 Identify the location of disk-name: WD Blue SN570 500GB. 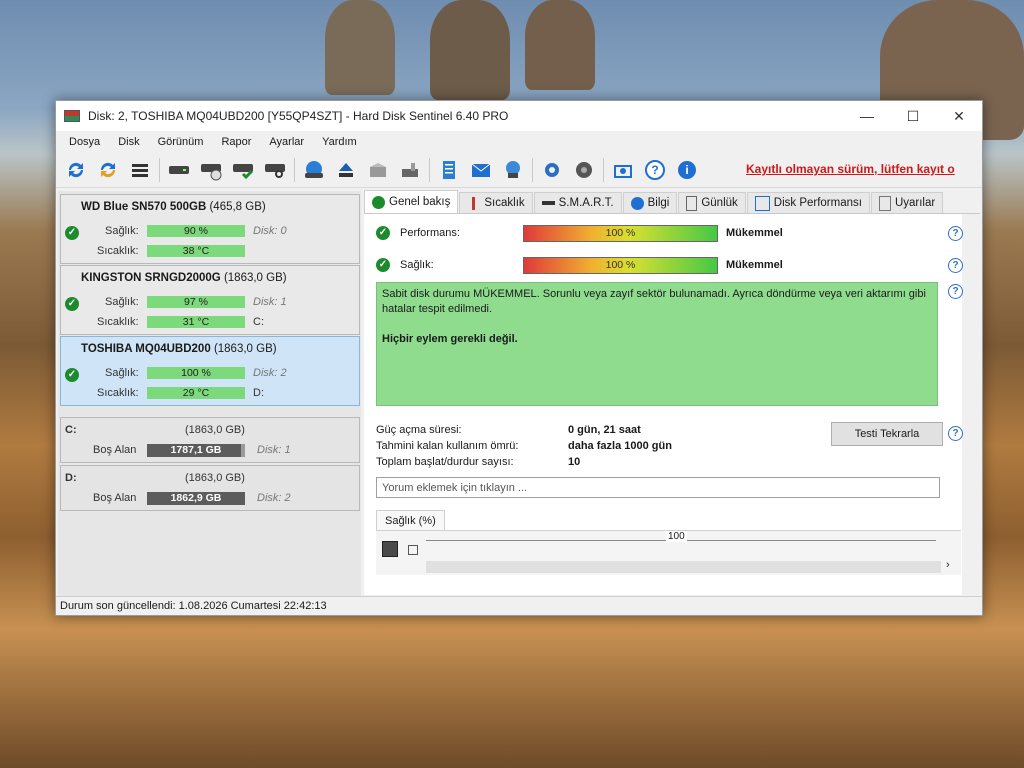
(144, 207).